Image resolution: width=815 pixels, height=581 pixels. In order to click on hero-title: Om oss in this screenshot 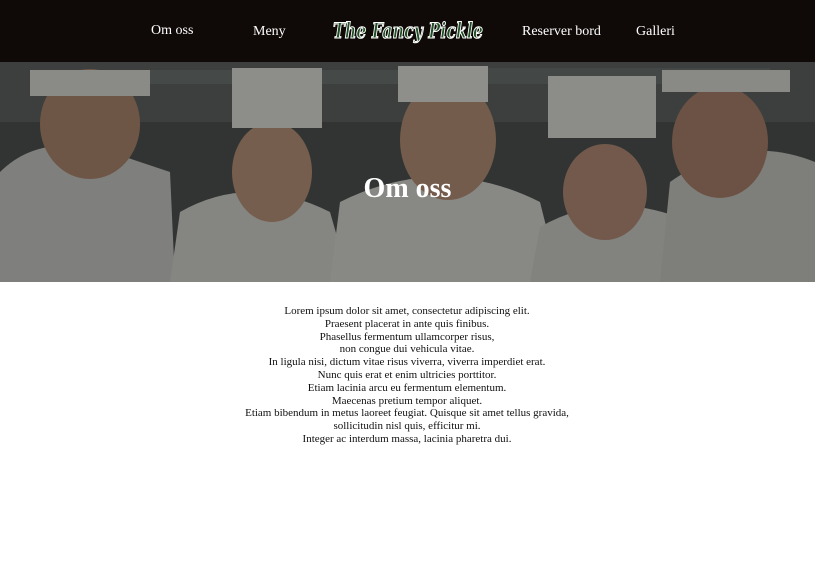, I will do `click(407, 188)`.